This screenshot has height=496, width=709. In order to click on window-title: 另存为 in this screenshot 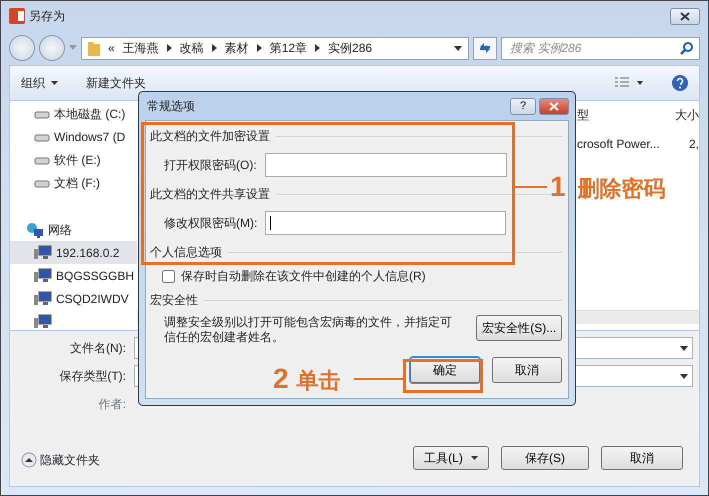, I will do `click(47, 16)`.